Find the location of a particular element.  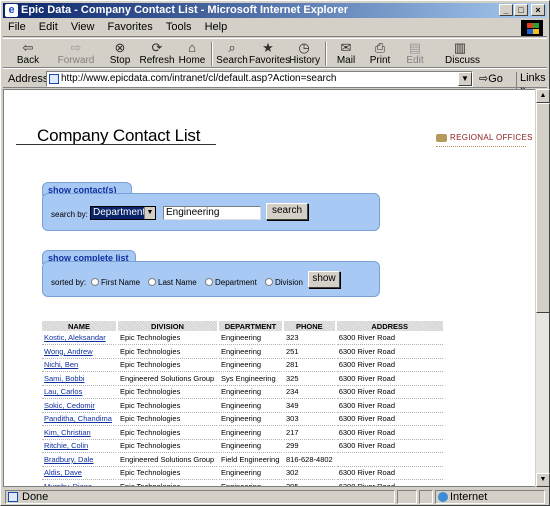

maximize-button: □ is located at coordinates (521, 10).